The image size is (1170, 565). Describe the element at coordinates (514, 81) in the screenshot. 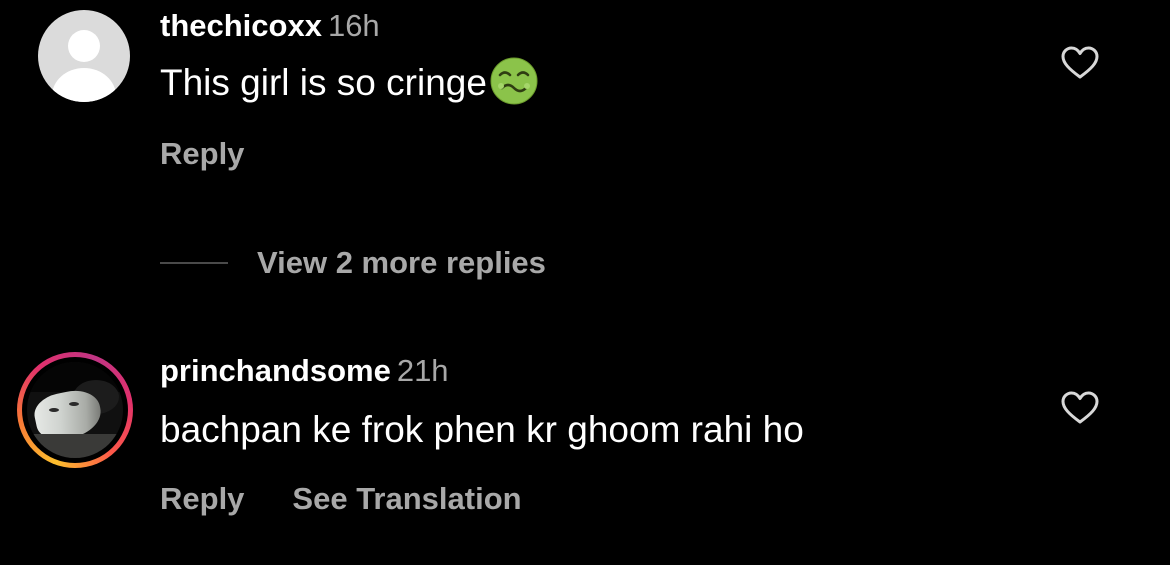

I see `nauseated-face-icon` at that location.